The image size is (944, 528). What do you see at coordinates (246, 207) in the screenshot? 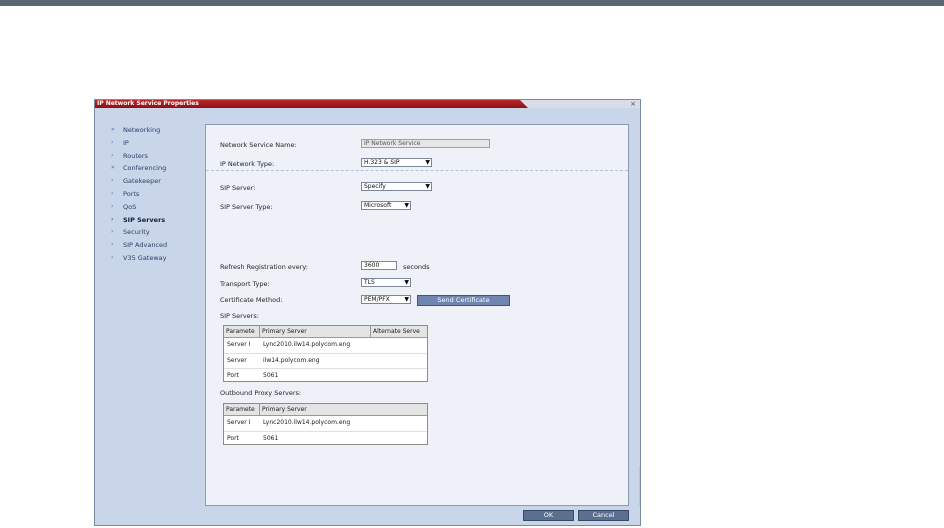
I see `sip-server-type-label: SIP Server Type:` at bounding box center [246, 207].